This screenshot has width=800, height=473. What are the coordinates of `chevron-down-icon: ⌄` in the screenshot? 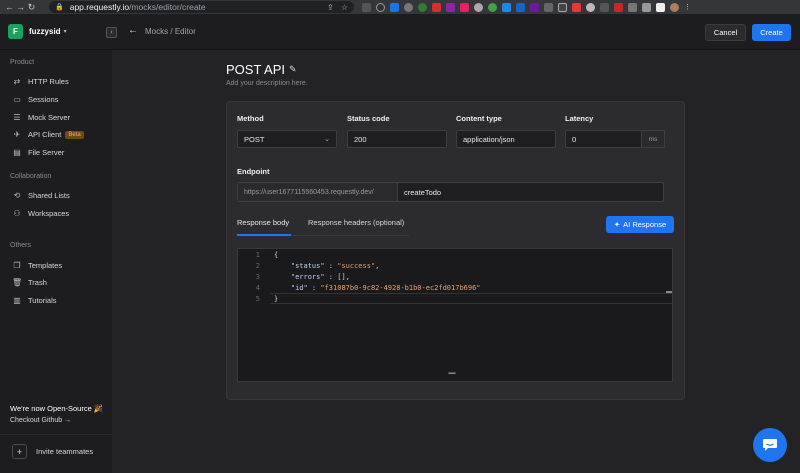 It's located at (327, 139).